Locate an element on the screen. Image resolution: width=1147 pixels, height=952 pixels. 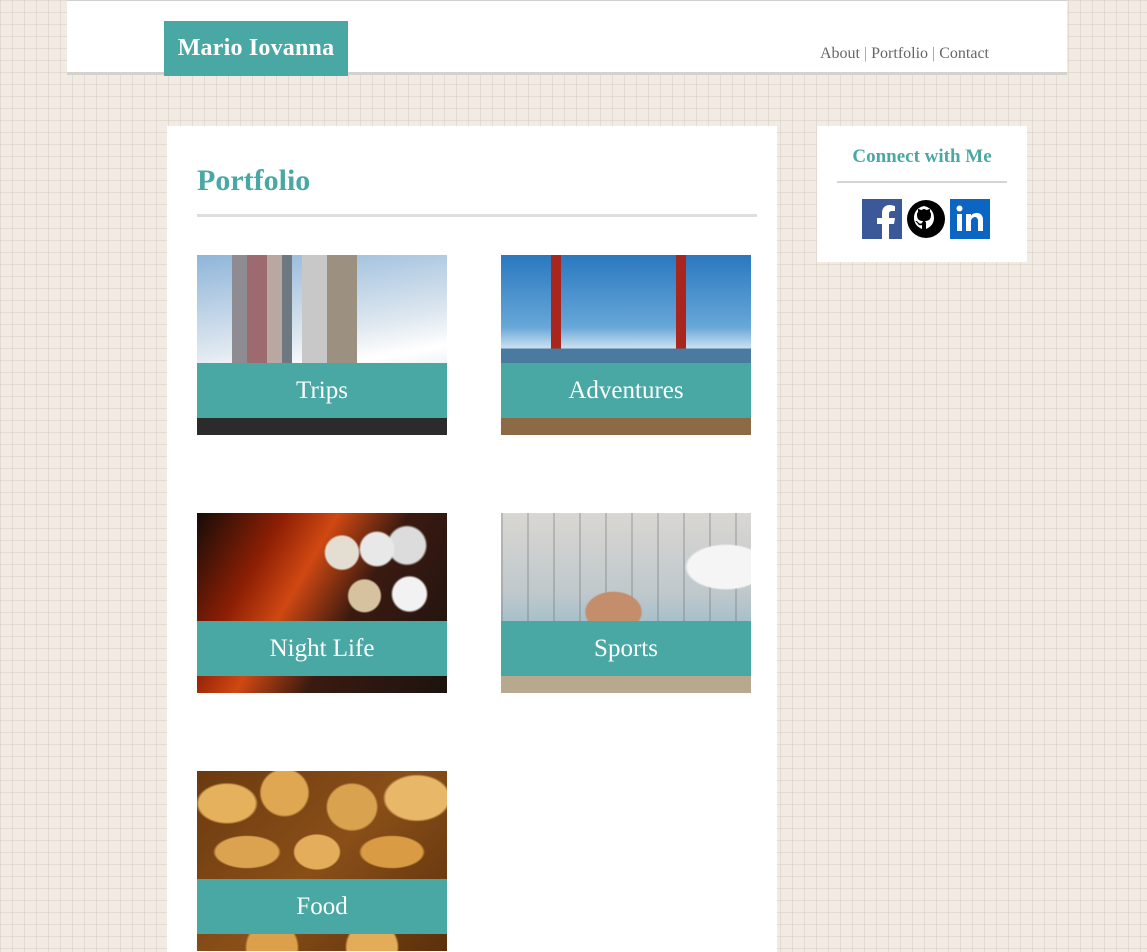
portfolio-card-label: Sports is located at coordinates (626, 648).